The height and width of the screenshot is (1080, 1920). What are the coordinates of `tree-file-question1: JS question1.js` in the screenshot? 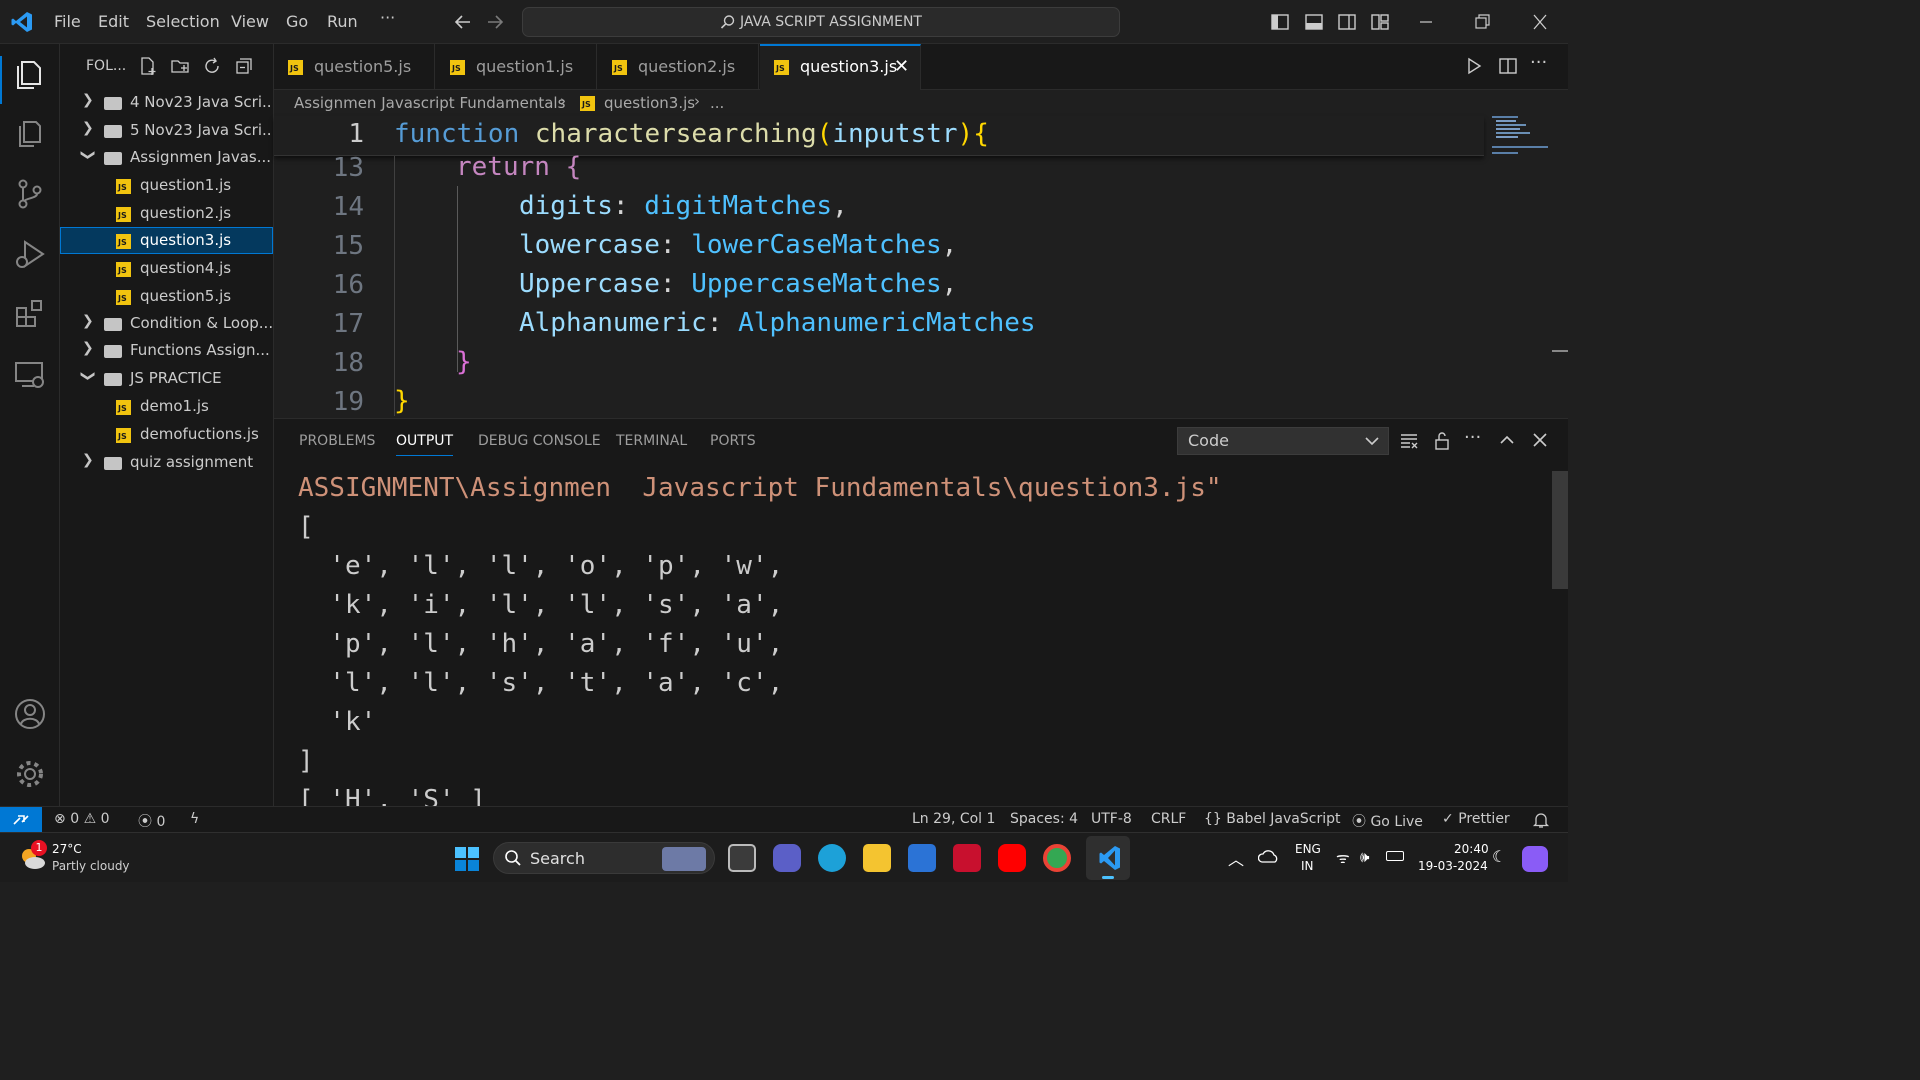 It's located at (166, 186).